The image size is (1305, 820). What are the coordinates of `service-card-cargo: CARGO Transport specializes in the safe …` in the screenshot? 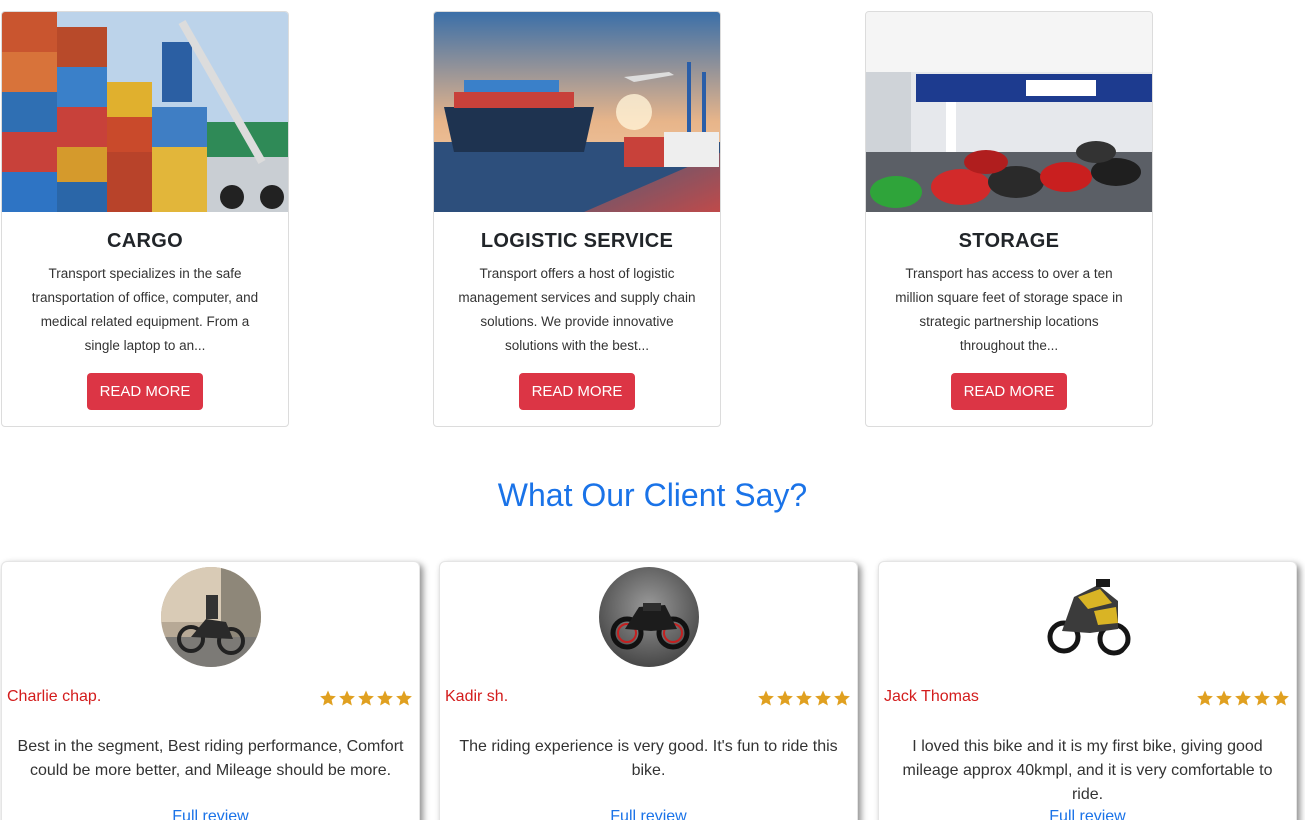 It's located at (145, 219).